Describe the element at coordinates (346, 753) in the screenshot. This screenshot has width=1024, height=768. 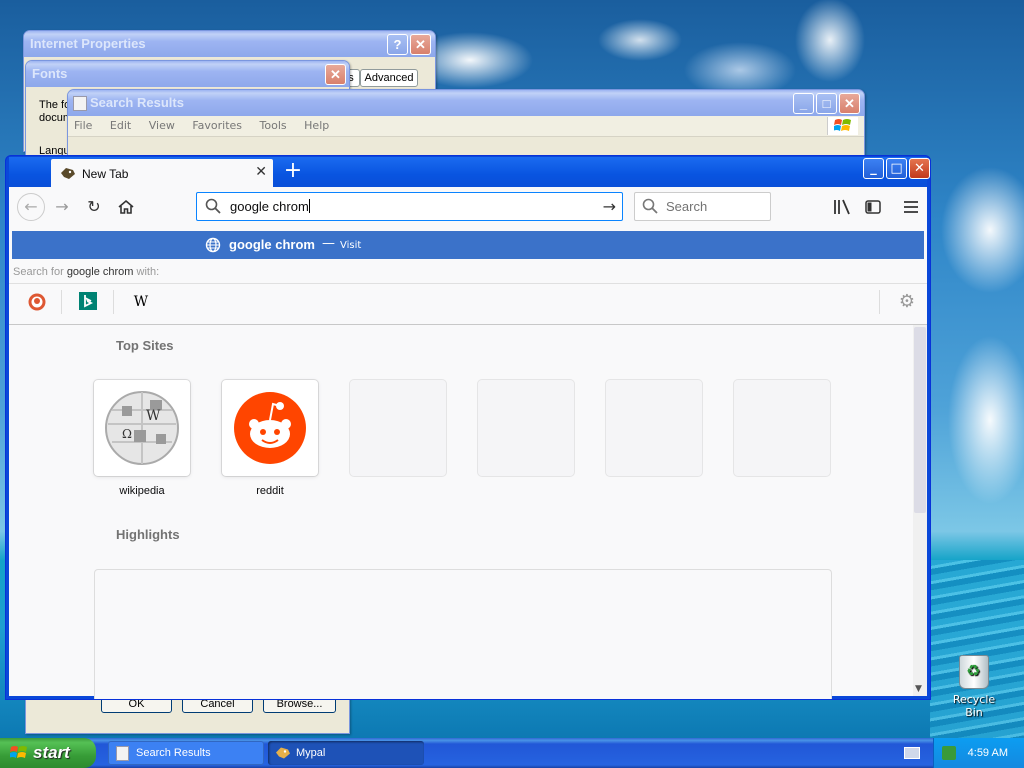
I see `taskbar-item-mypal: Mypal` at that location.